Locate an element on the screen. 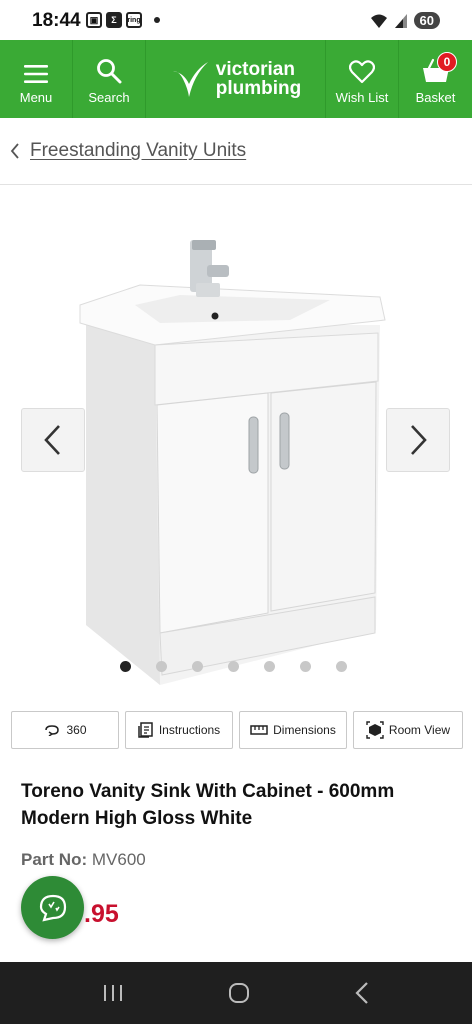  chat-bubble-icon is located at coordinates (52, 907).